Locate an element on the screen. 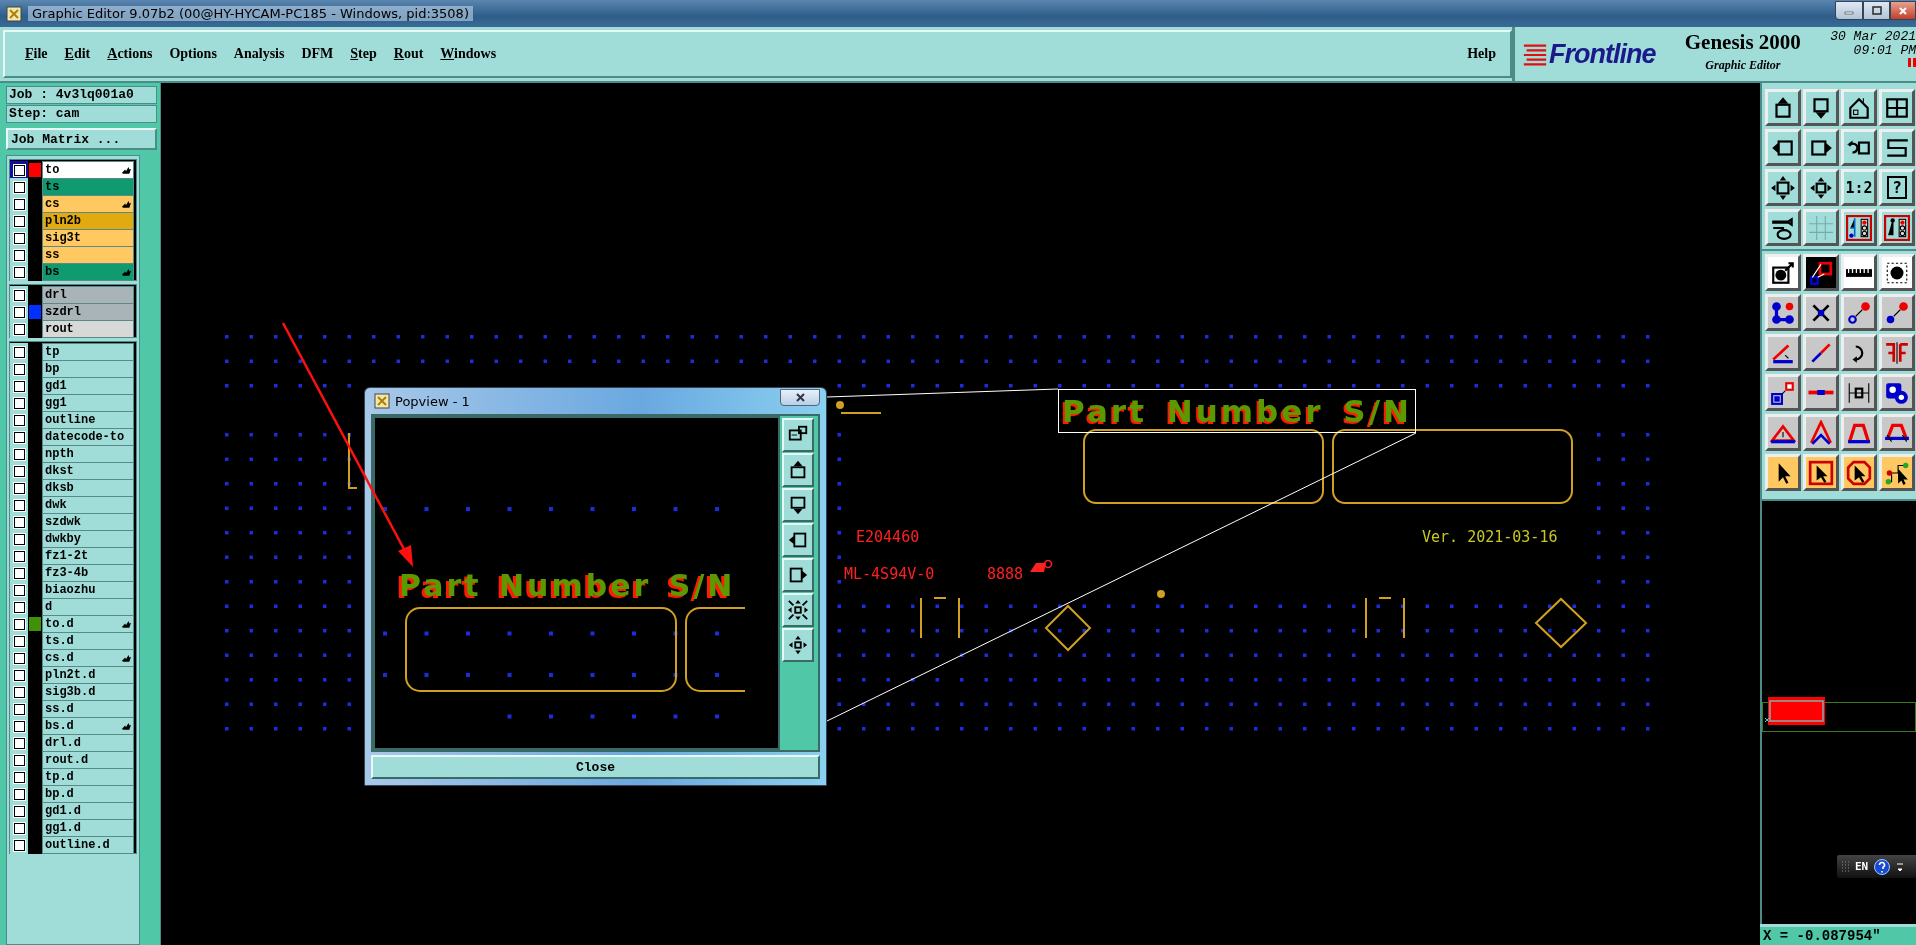 This screenshot has height=945, width=1916. tool-button: 1:2 is located at coordinates (1859, 187).